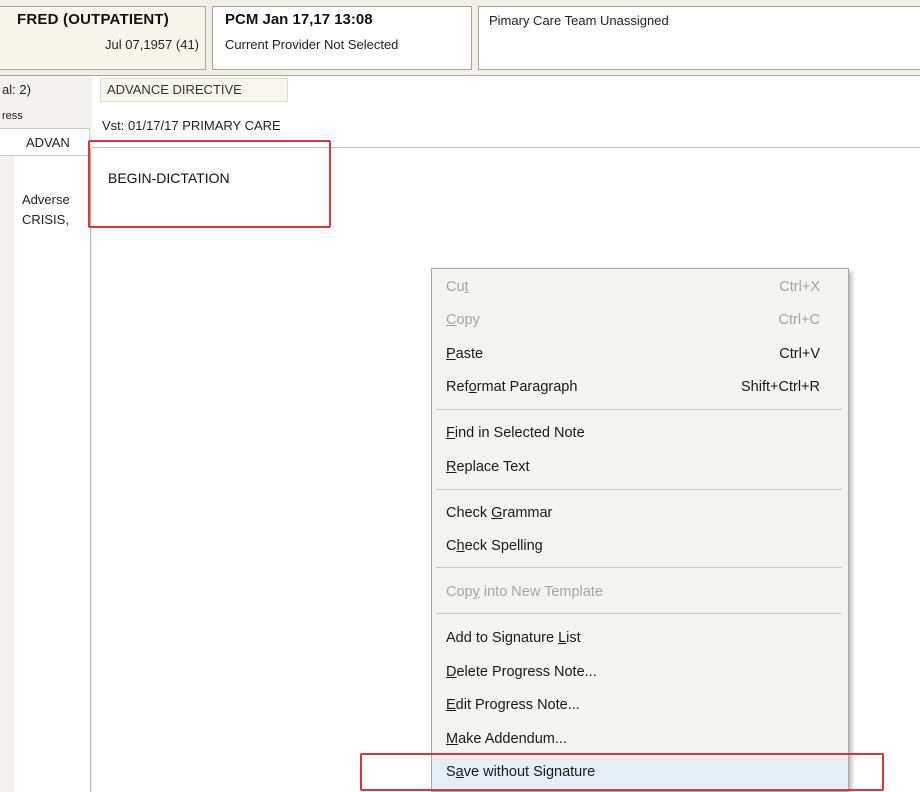 Image resolution: width=920 pixels, height=792 pixels. Describe the element at coordinates (52, 474) in the screenshot. I see `note-preview-pane` at that location.